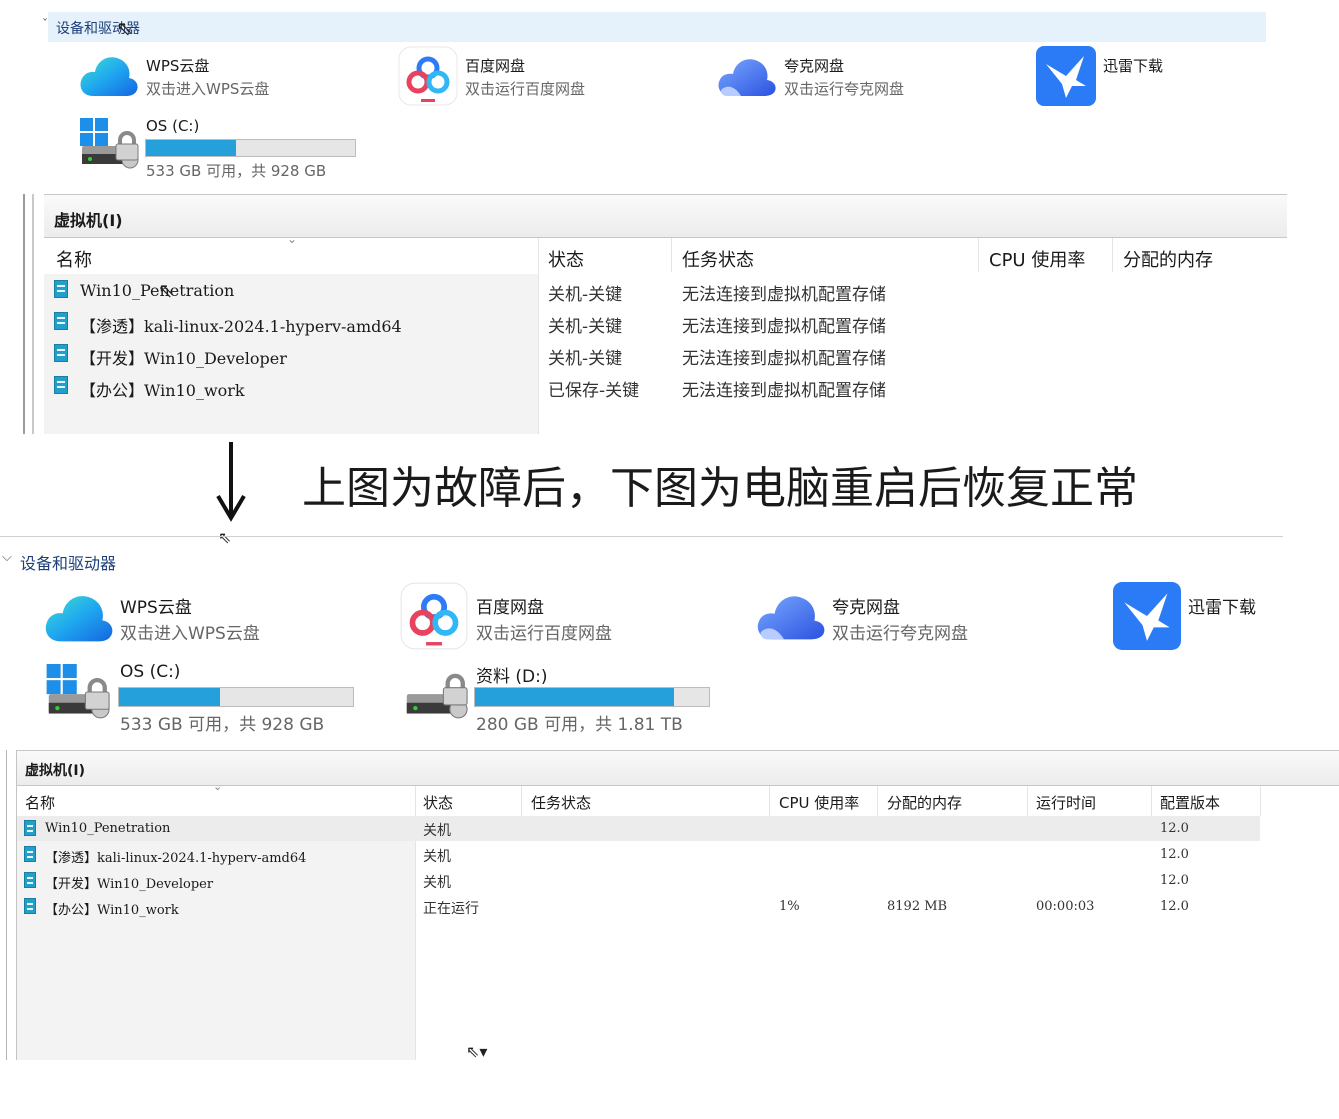 Image resolution: width=1339 pixels, height=1119 pixels. Describe the element at coordinates (917, 906) in the screenshot. I see `vm-memory: 8192 MB` at that location.